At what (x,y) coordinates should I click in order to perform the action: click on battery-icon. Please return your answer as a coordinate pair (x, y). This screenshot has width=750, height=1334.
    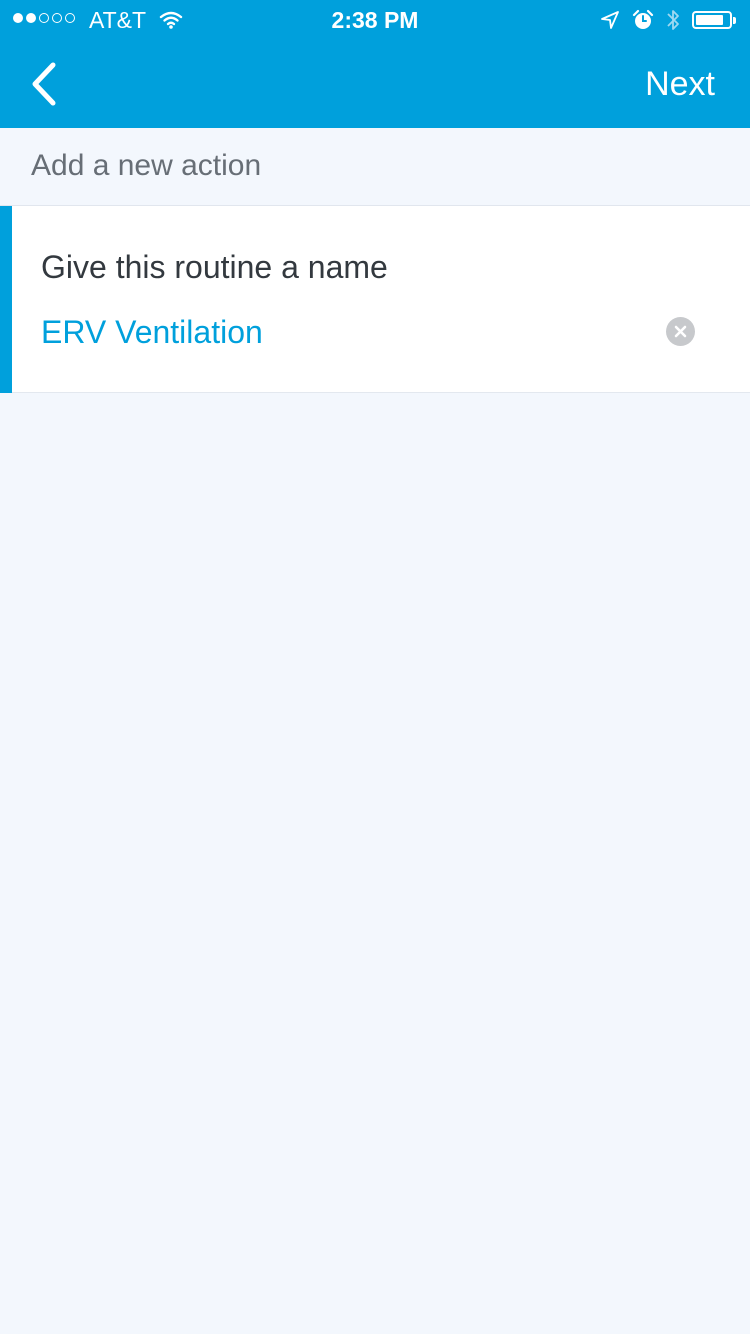
    Looking at the image, I should click on (715, 20).